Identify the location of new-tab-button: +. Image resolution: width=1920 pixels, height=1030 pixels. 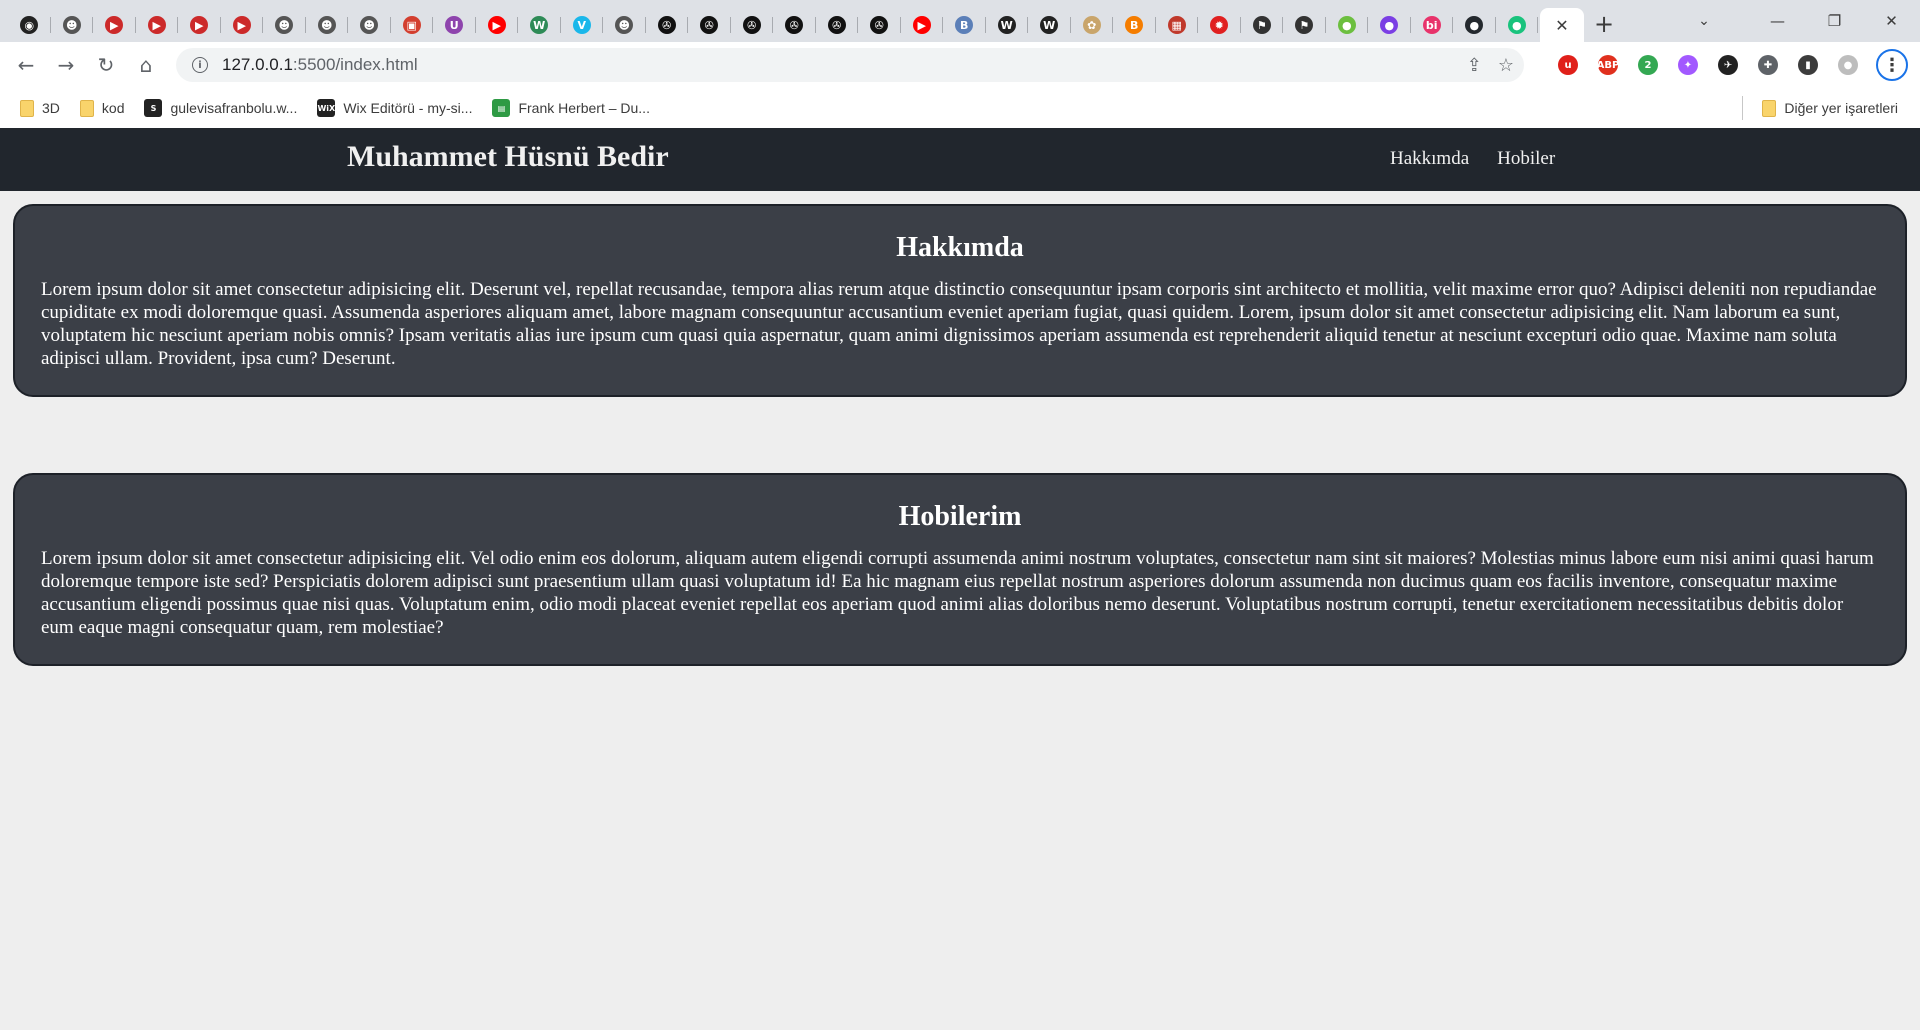
(1604, 24).